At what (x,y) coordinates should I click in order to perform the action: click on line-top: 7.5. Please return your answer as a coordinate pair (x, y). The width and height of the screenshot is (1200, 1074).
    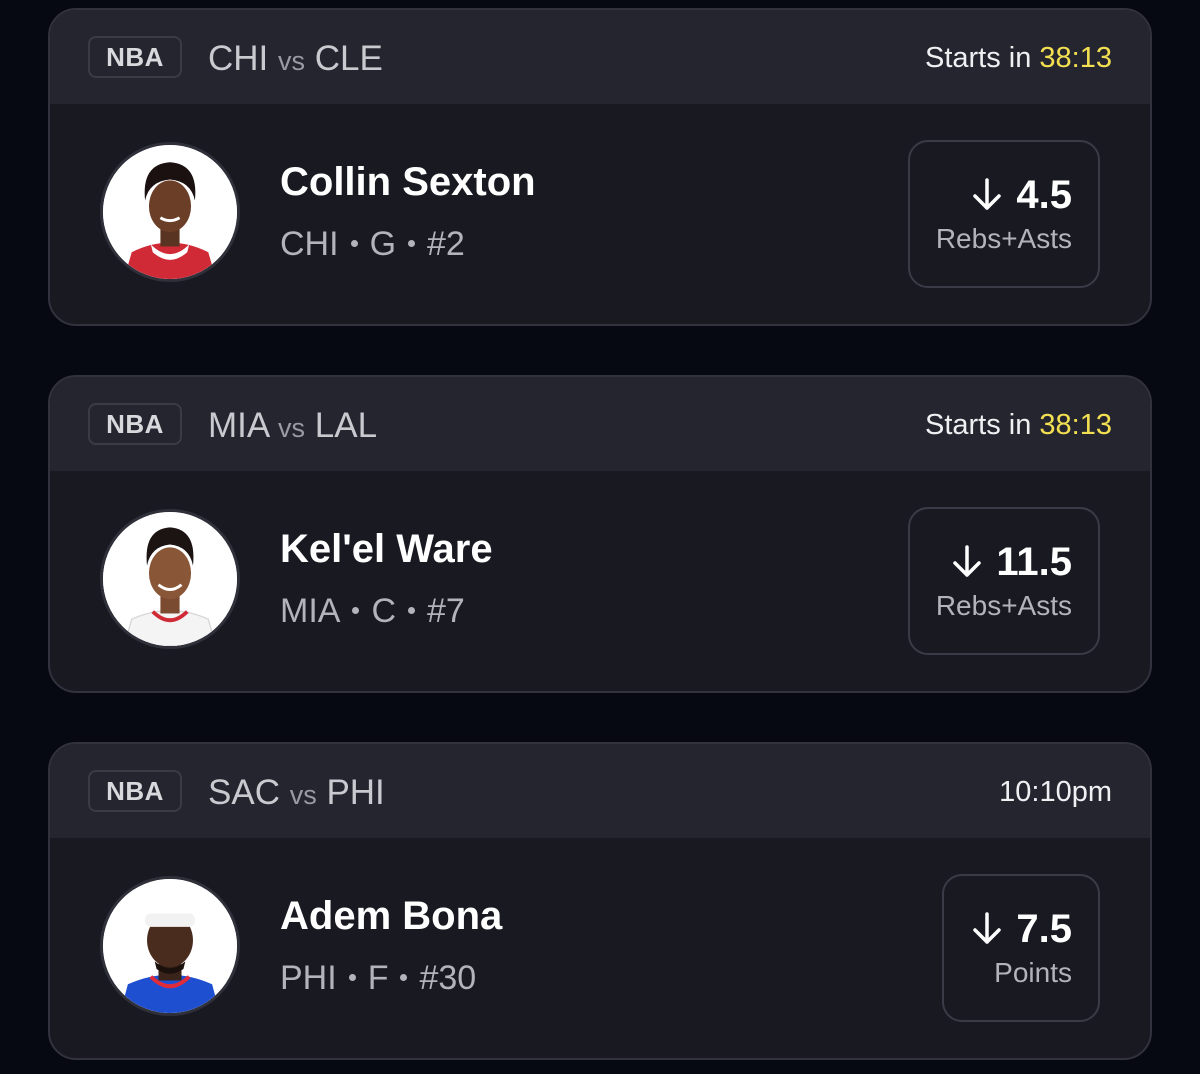
    Looking at the image, I should click on (1021, 929).